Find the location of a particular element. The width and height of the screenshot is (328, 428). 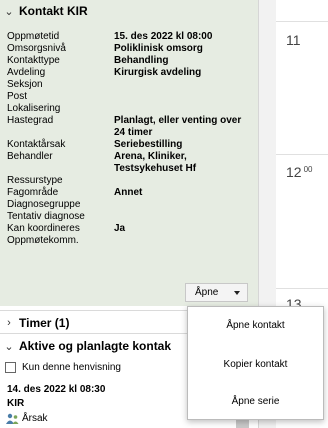

kir-detail-label: Kan koordineres is located at coordinates (43, 228).